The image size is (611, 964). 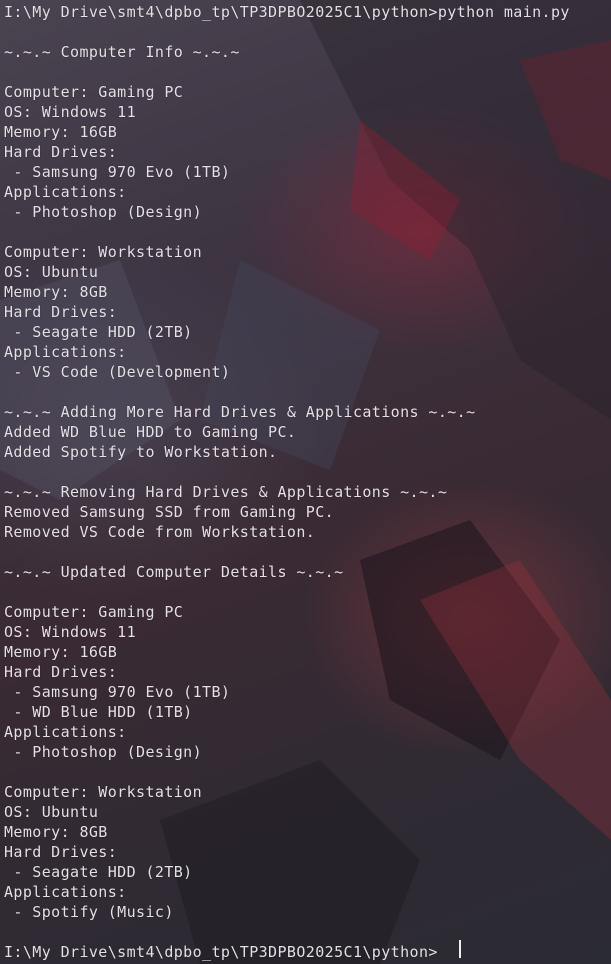 I want to click on terminal-line: Added WD Blue HDD to Gaming PC., so click(x=150, y=432).